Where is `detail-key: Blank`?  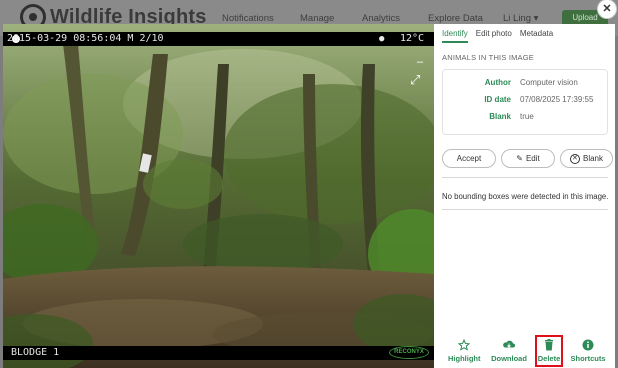
detail-key: Blank is located at coordinates (500, 116).